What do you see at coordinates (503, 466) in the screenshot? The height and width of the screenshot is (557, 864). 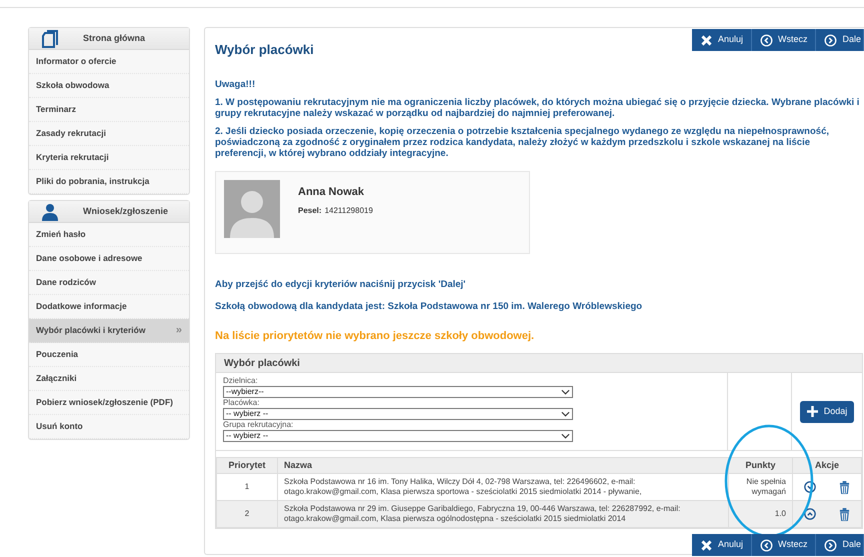 I see `column-header: Nazwa` at bounding box center [503, 466].